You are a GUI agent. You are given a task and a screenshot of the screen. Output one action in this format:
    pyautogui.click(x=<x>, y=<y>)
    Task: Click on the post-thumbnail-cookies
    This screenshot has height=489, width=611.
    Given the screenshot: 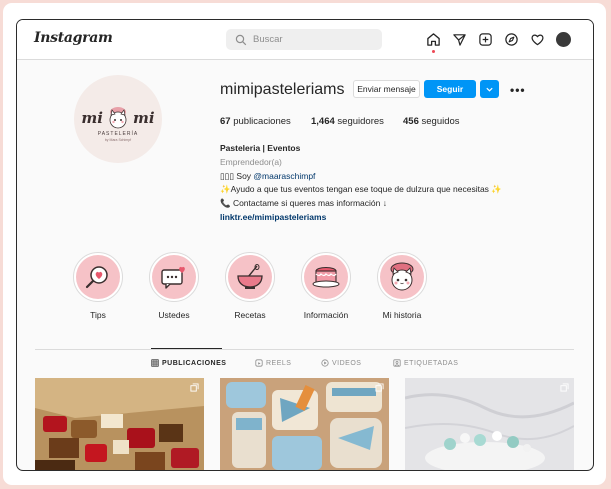 What is the action you would take?
    pyautogui.click(x=304, y=424)
    